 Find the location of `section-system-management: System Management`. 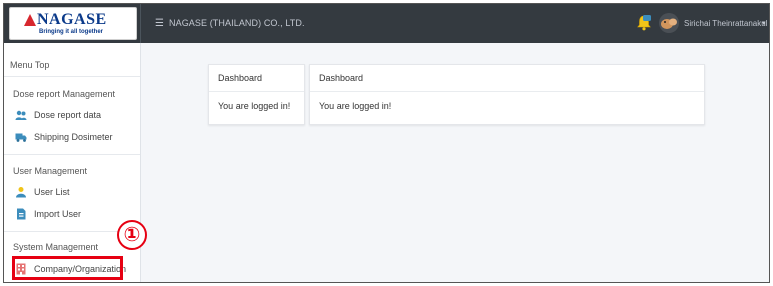

section-system-management: System Management is located at coordinates (56, 247).